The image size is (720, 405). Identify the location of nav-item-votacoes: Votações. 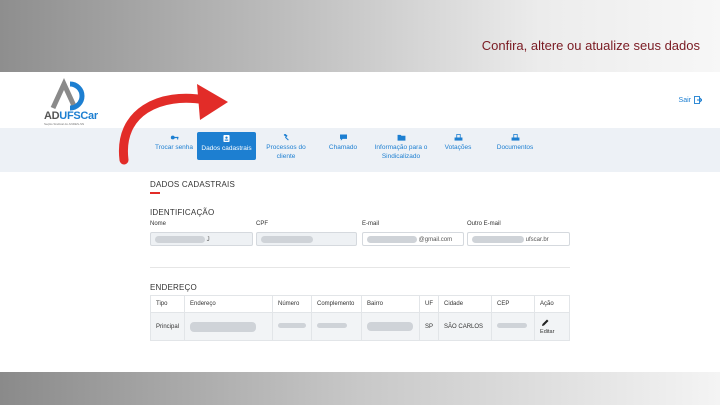
(458, 145).